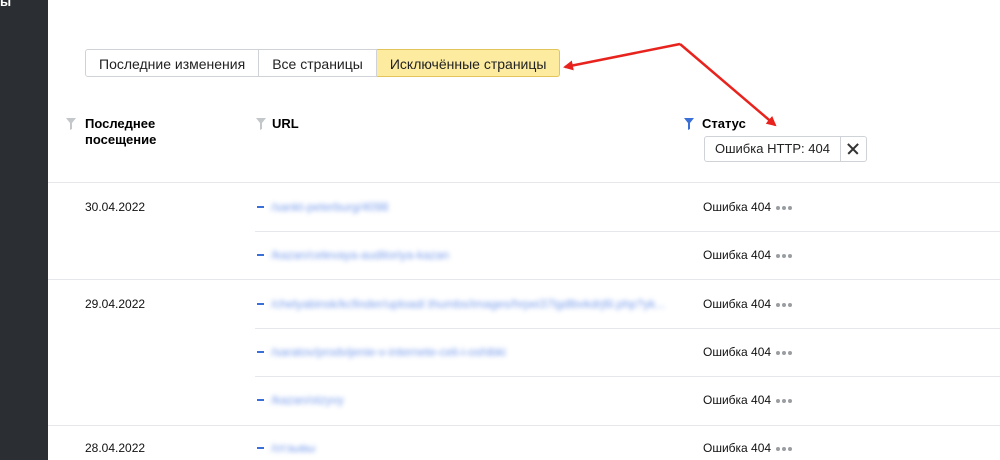  What do you see at coordinates (293, 448) in the screenshot?
I see `row-url-link: /отзывы` at bounding box center [293, 448].